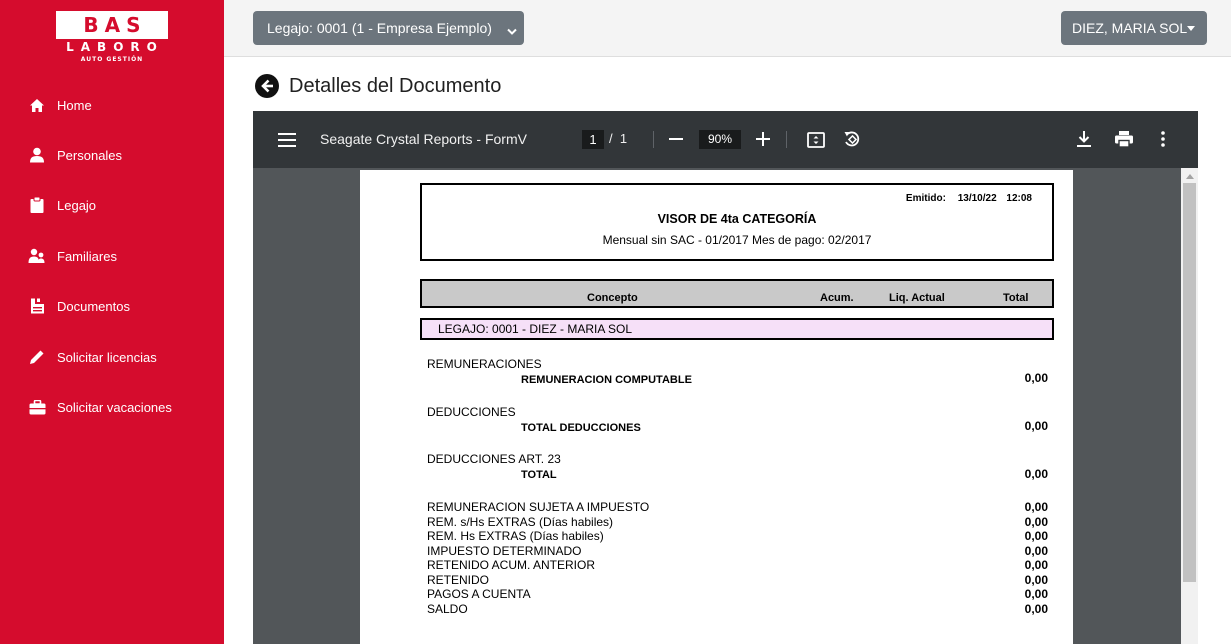  I want to click on sidebar-item-familiares: Familiares, so click(72, 256).